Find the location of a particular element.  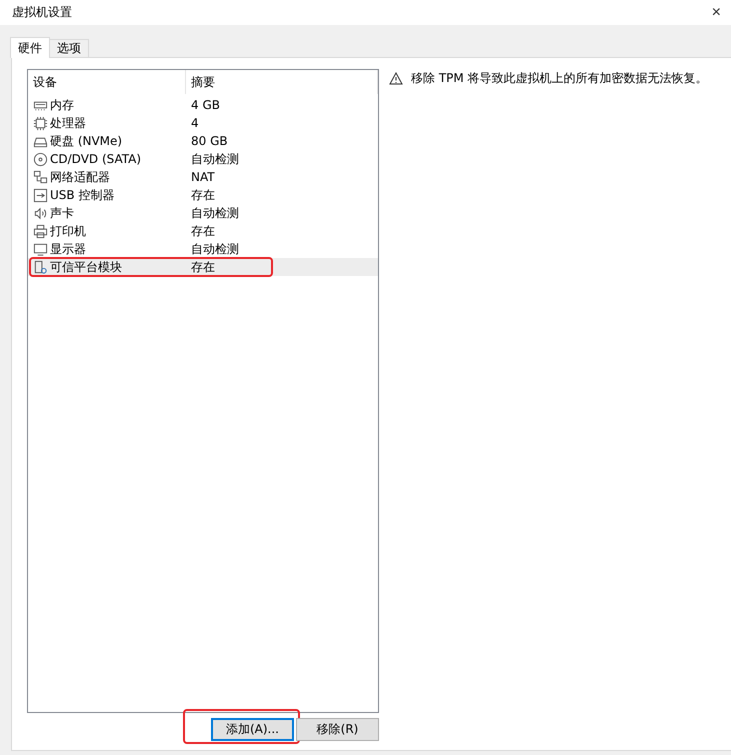

device-name: 内存 is located at coordinates (62, 105).